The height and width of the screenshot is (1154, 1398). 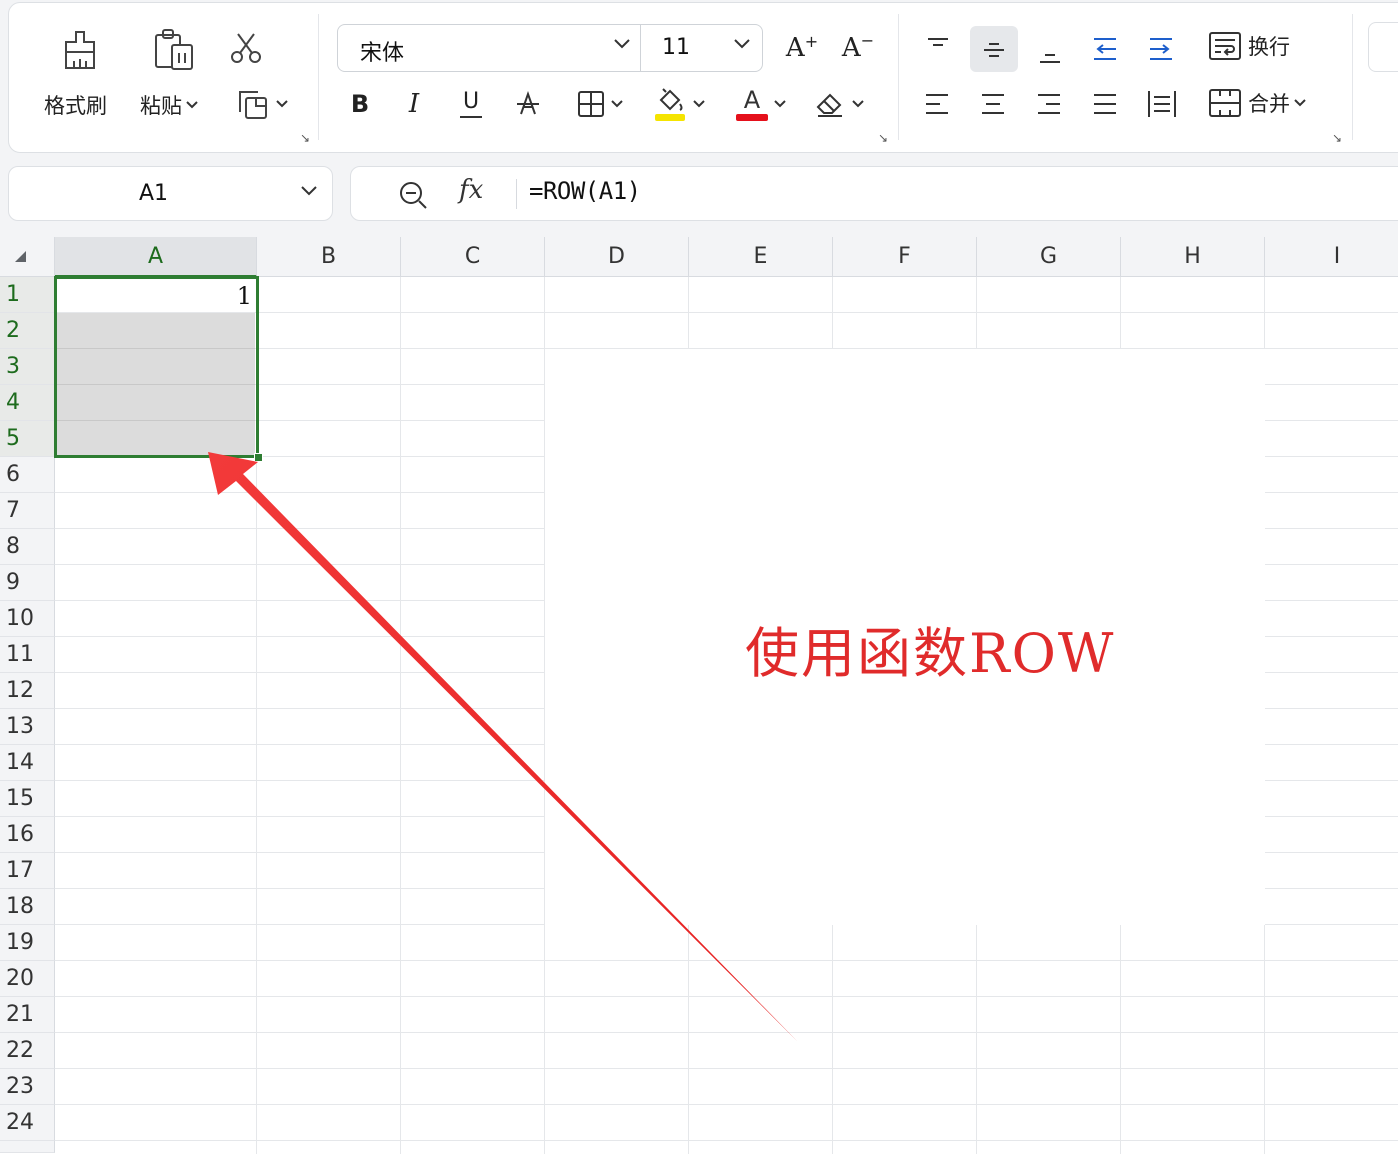 What do you see at coordinates (591, 104) in the screenshot?
I see `borders-icon` at bounding box center [591, 104].